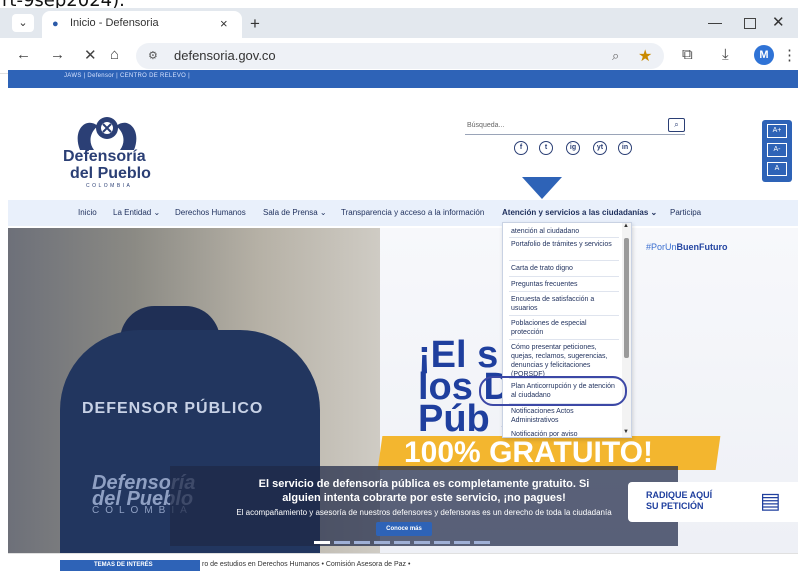 The image size is (798, 571). I want to click on hashtag: #PorUnBuenFuturo, so click(687, 247).